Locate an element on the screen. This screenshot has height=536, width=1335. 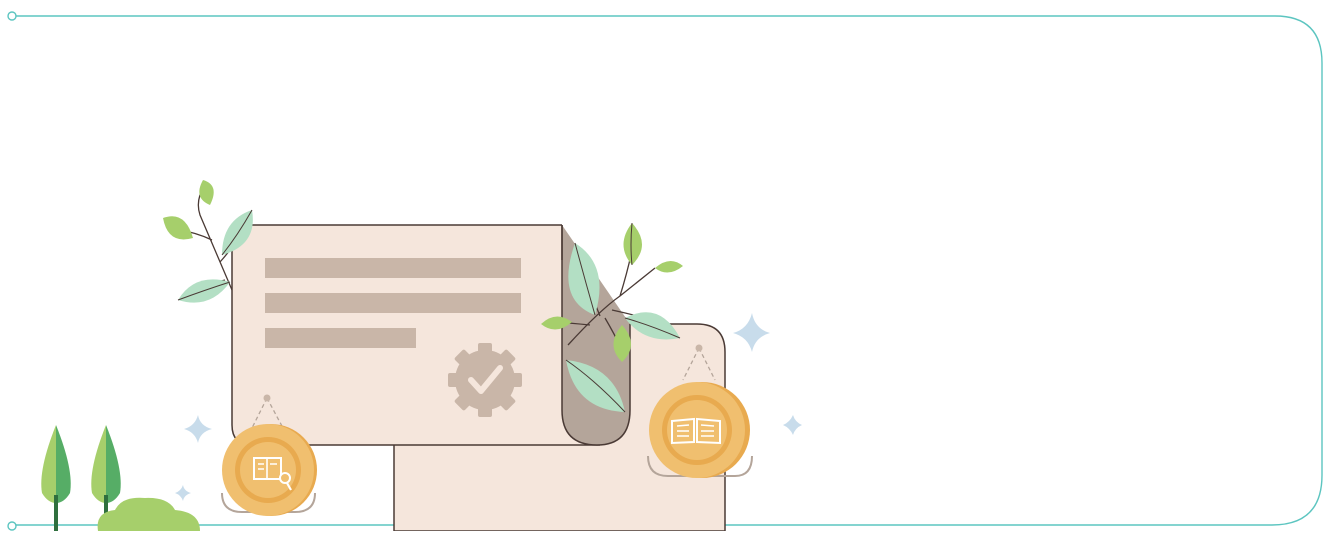
frame-node-top is located at coordinates (12, 16).